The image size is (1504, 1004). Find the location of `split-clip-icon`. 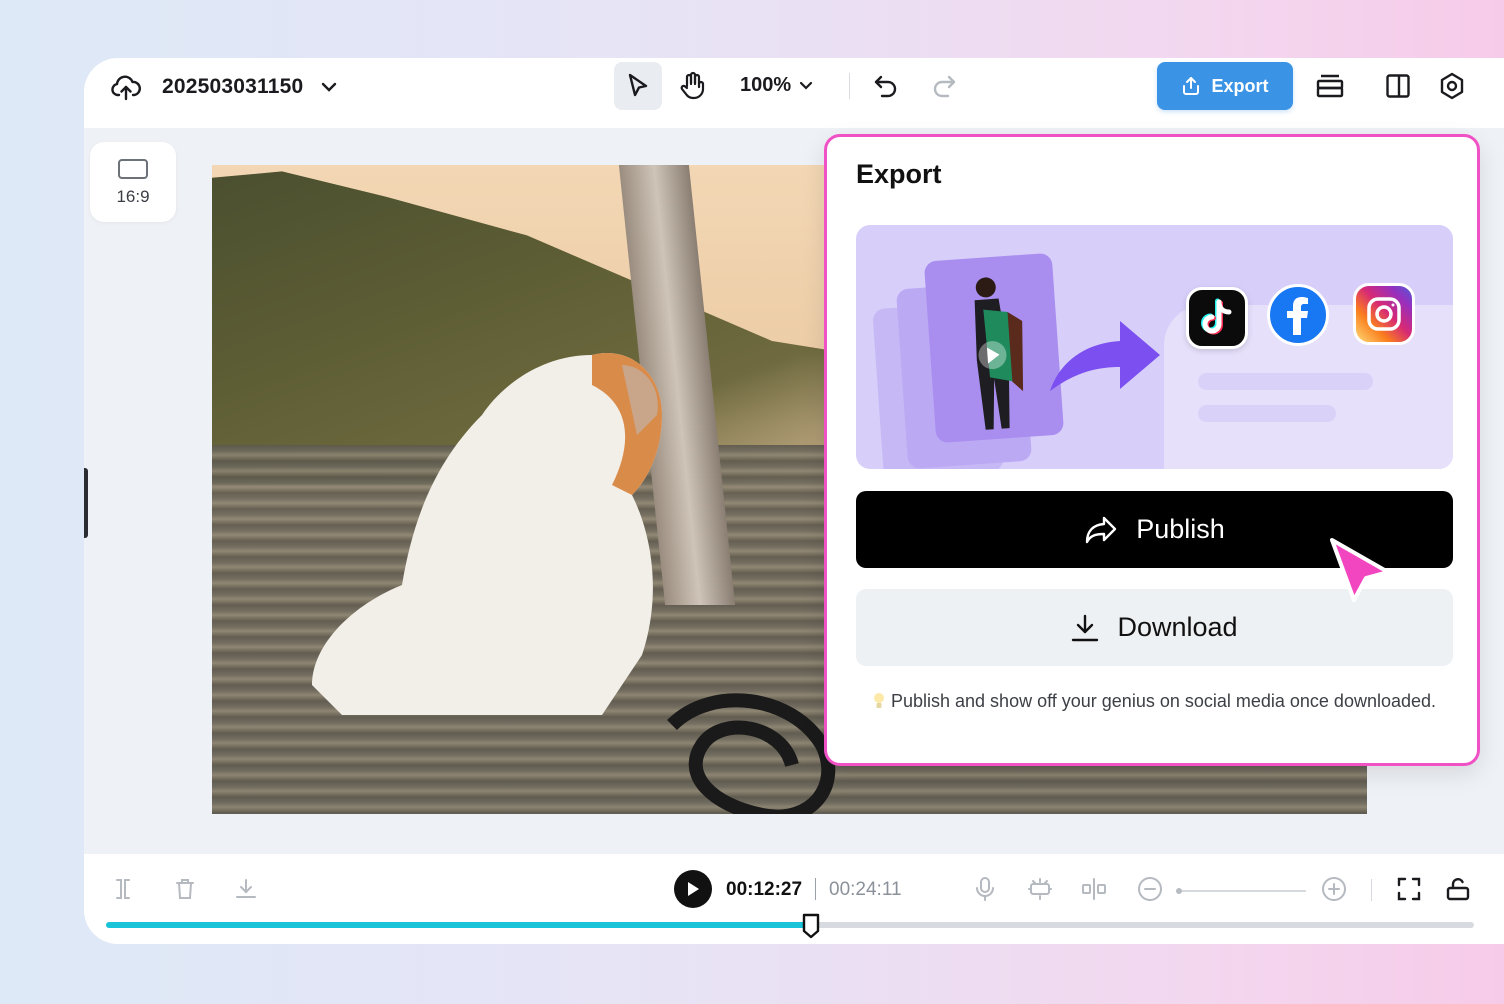

split-clip-icon is located at coordinates (1094, 889).